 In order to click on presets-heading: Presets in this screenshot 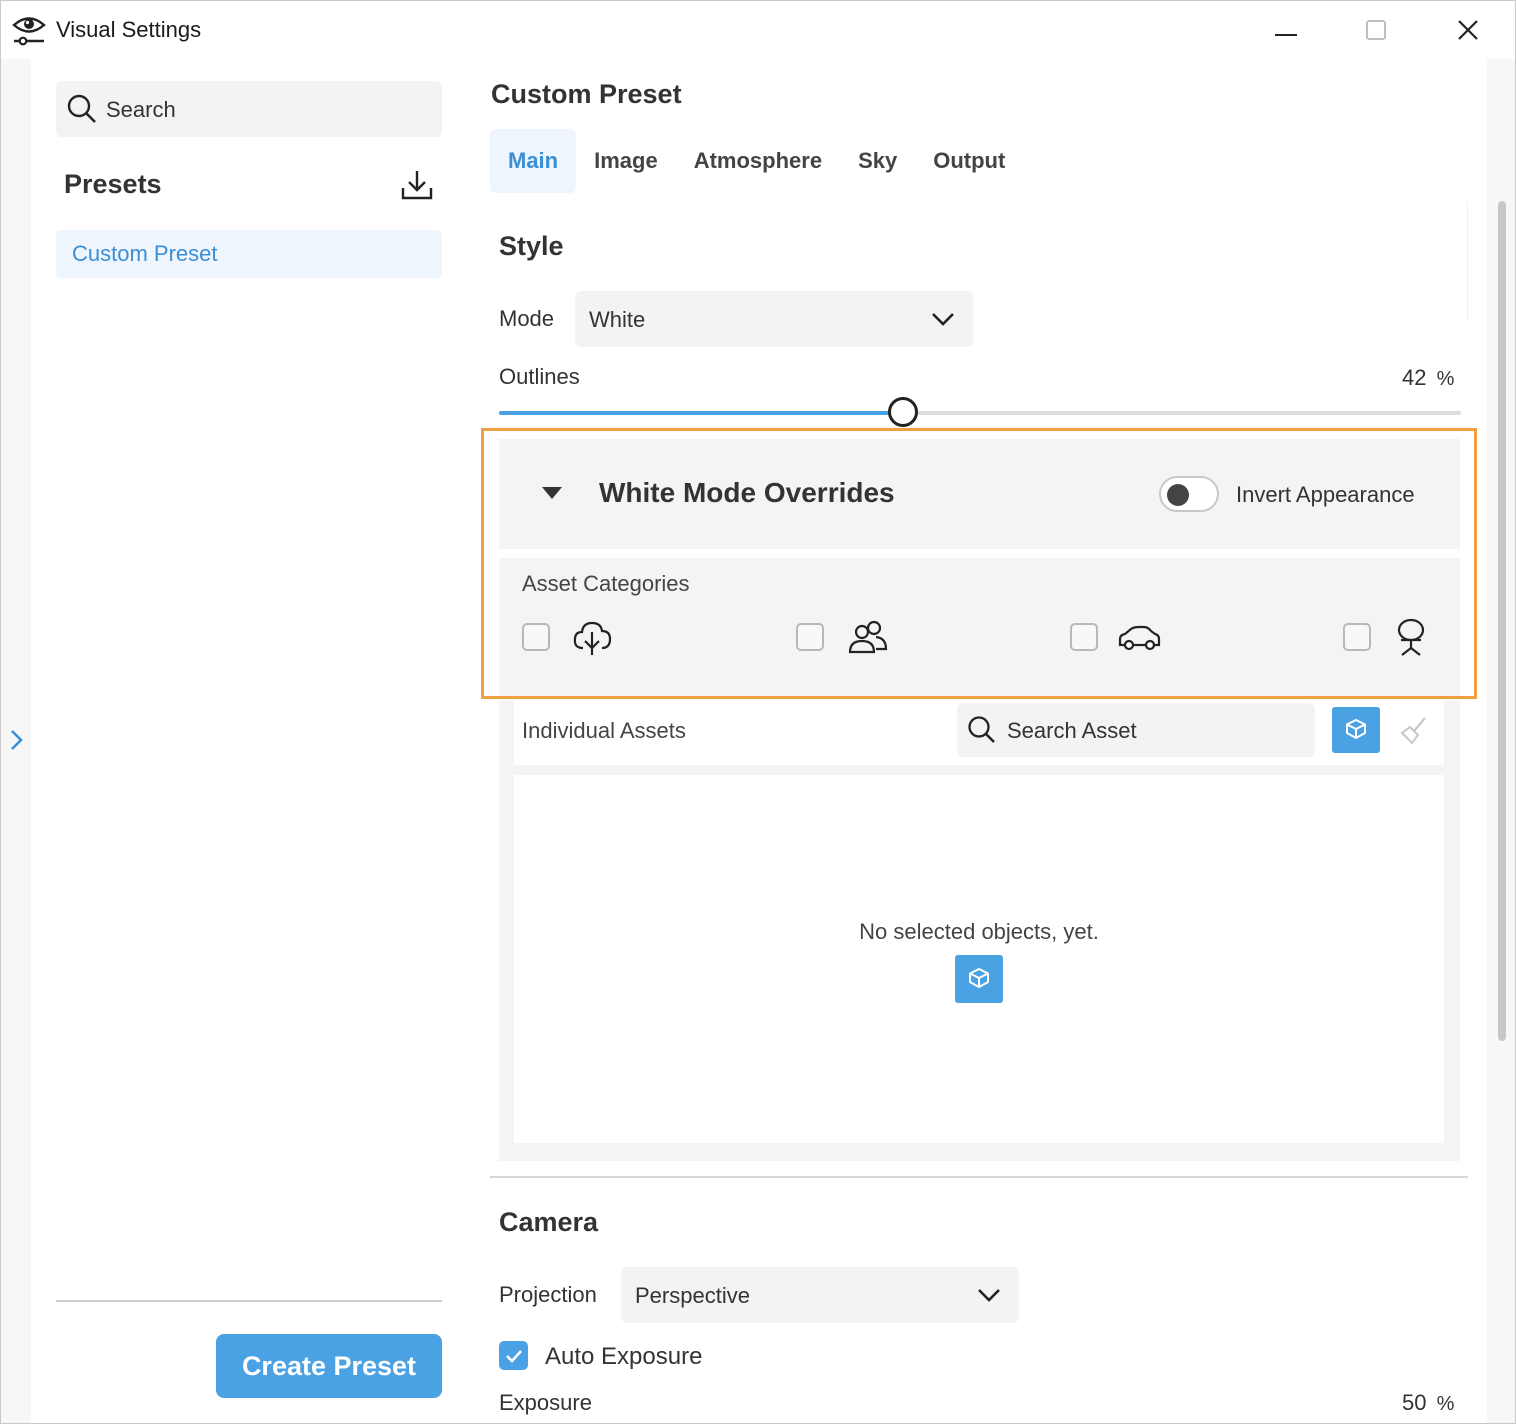, I will do `click(113, 184)`.